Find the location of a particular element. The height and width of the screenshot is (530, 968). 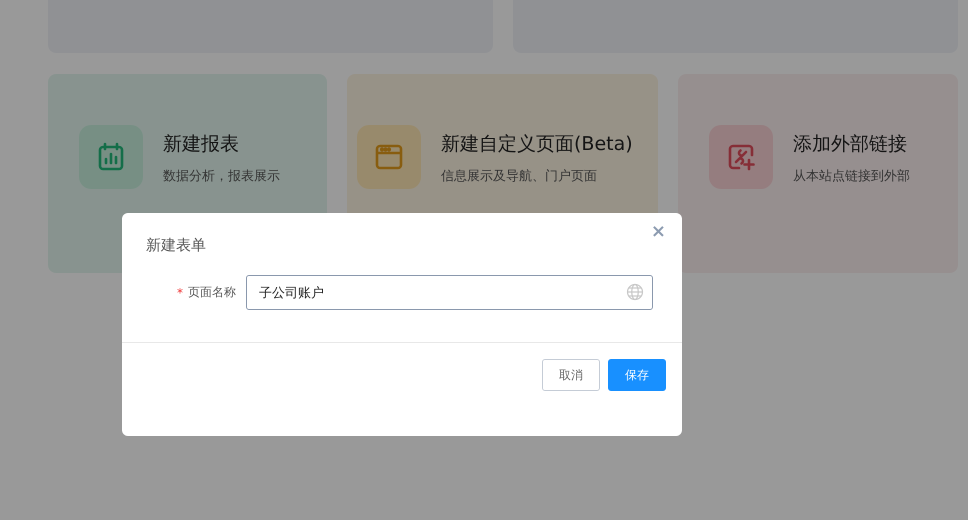

dialog-title: 新建表单 is located at coordinates (176, 245).